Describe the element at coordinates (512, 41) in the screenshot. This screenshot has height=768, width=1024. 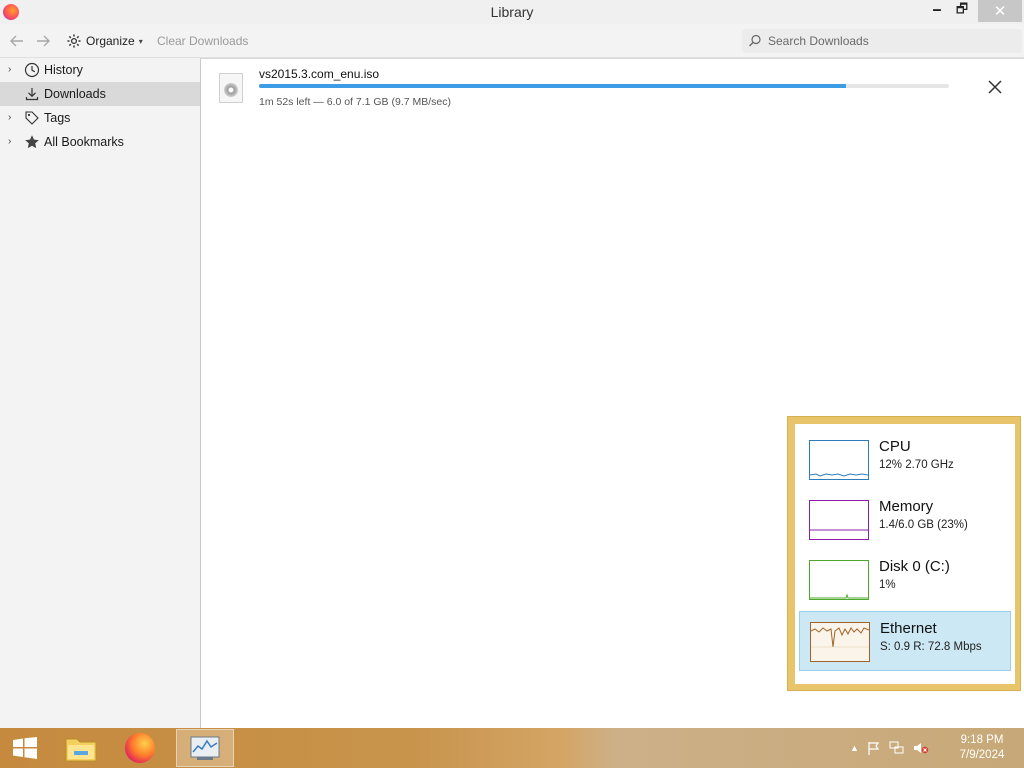
I see `toolbar: Organize ▾ Clear Downloads` at that location.